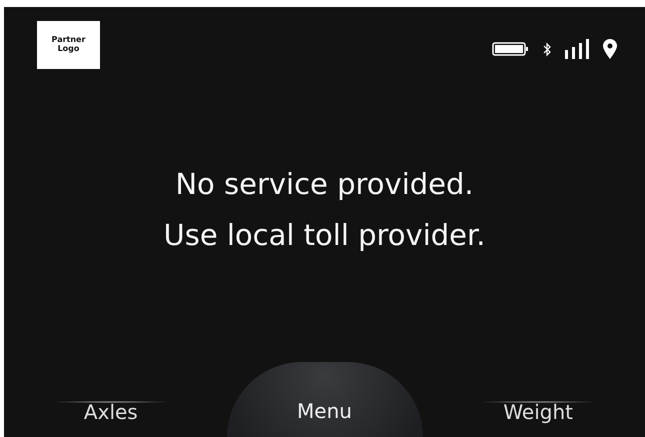 Image resolution: width=645 pixels, height=437 pixels. Describe the element at coordinates (510, 49) in the screenshot. I see `battery-icon` at that location.